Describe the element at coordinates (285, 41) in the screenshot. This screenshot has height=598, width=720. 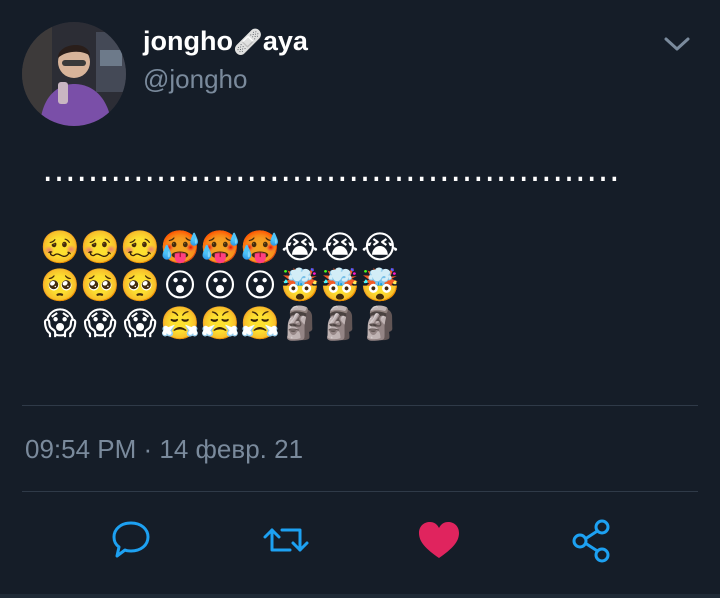
I see `display-name-part2: aya` at that location.